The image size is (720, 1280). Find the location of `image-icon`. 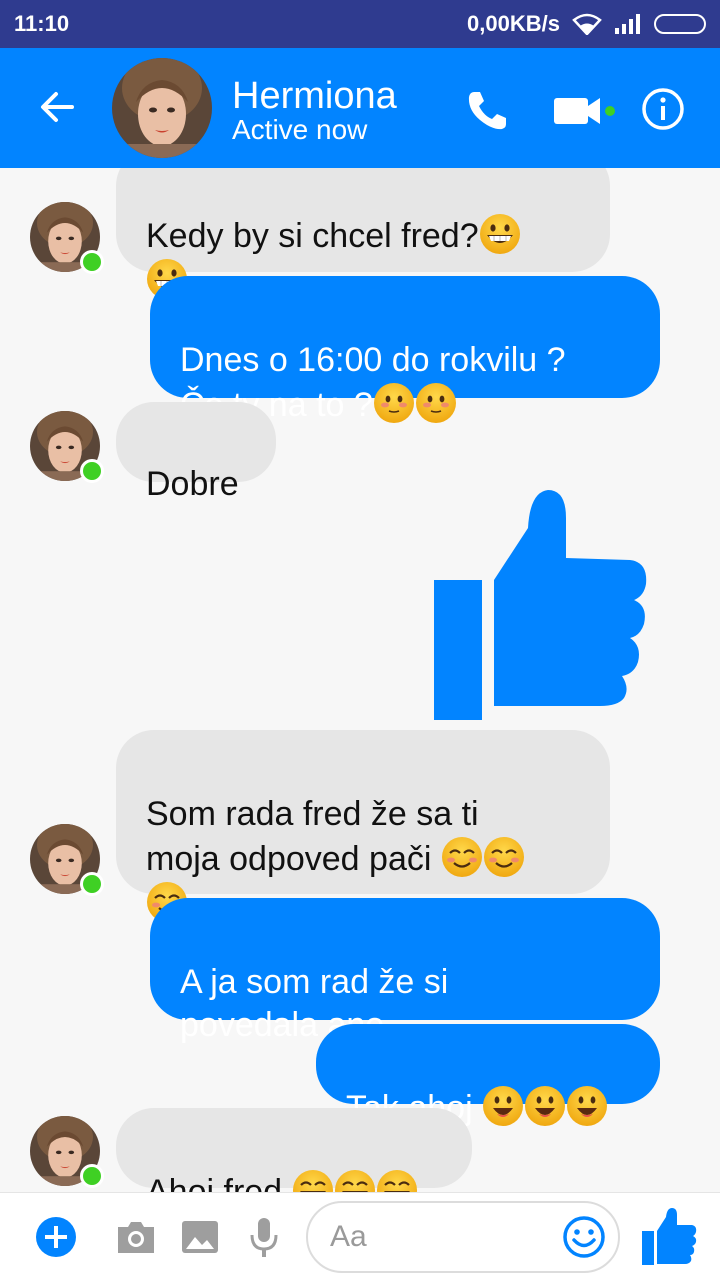

image-icon is located at coordinates (200, 1237).